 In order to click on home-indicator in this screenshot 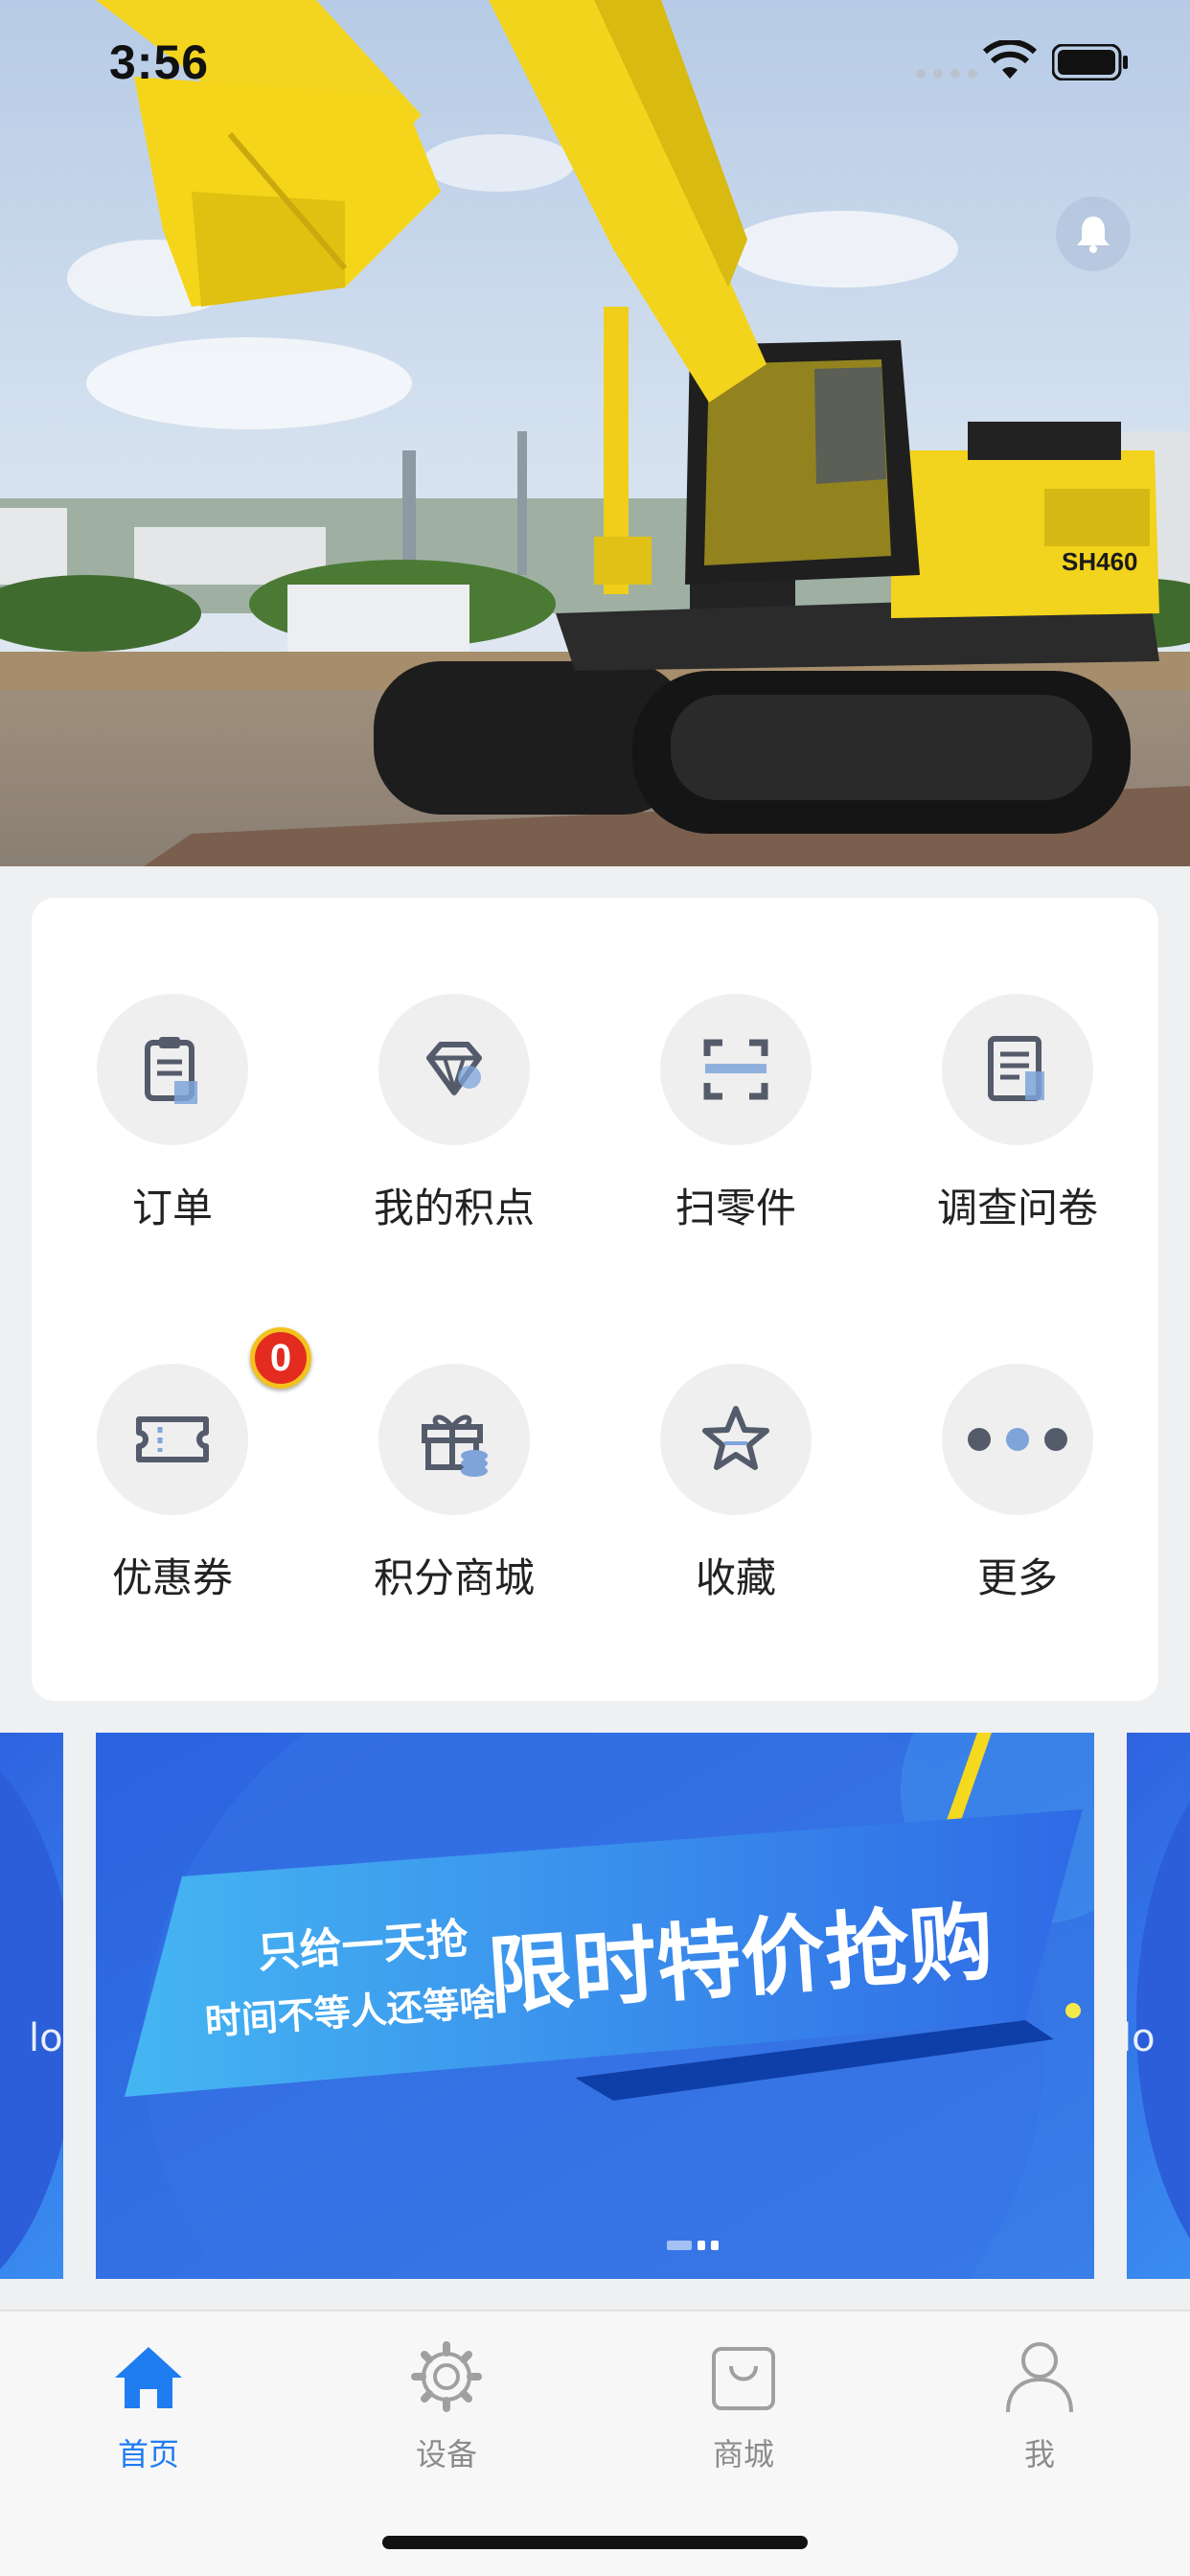, I will do `click(595, 2542)`.